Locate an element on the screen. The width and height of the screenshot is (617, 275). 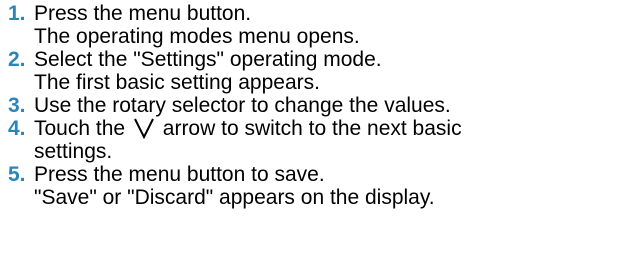
step-number: 5. is located at coordinates (17, 174).